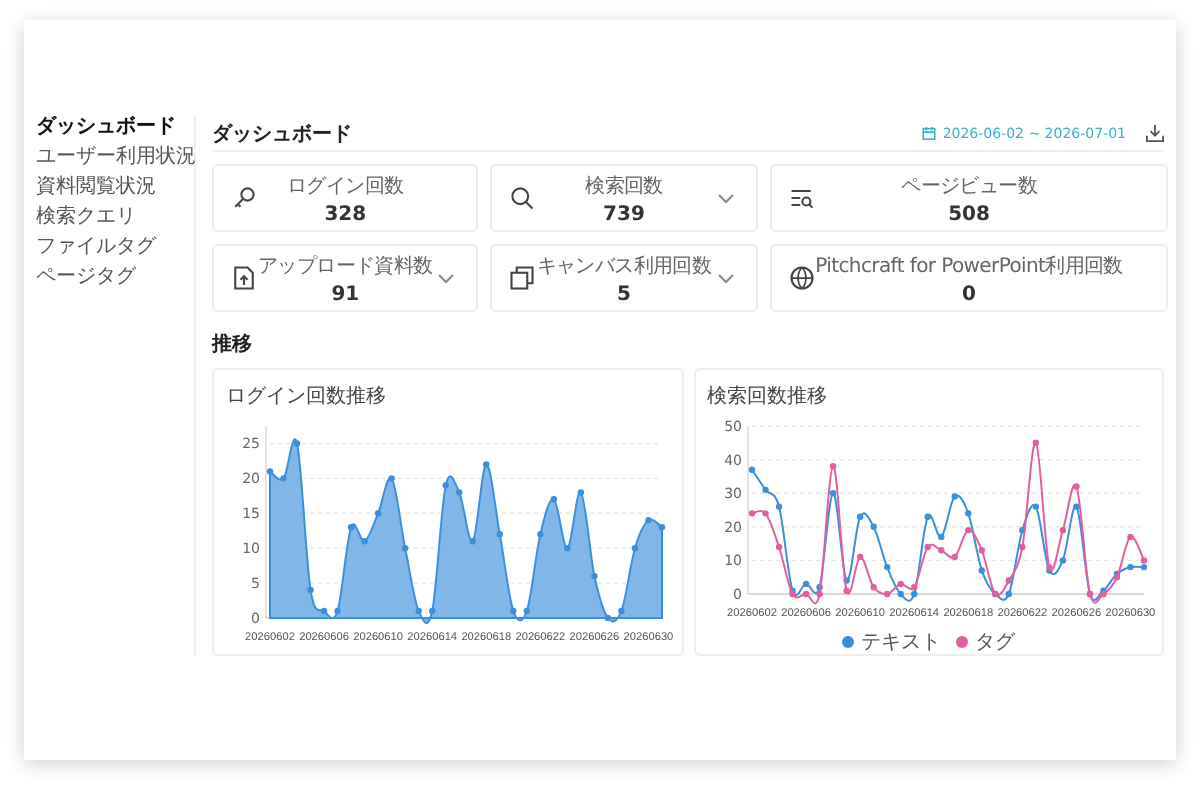 The width and height of the screenshot is (1200, 806). Describe the element at coordinates (994, 643) in the screenshot. I see `legend-label: タグ` at that location.